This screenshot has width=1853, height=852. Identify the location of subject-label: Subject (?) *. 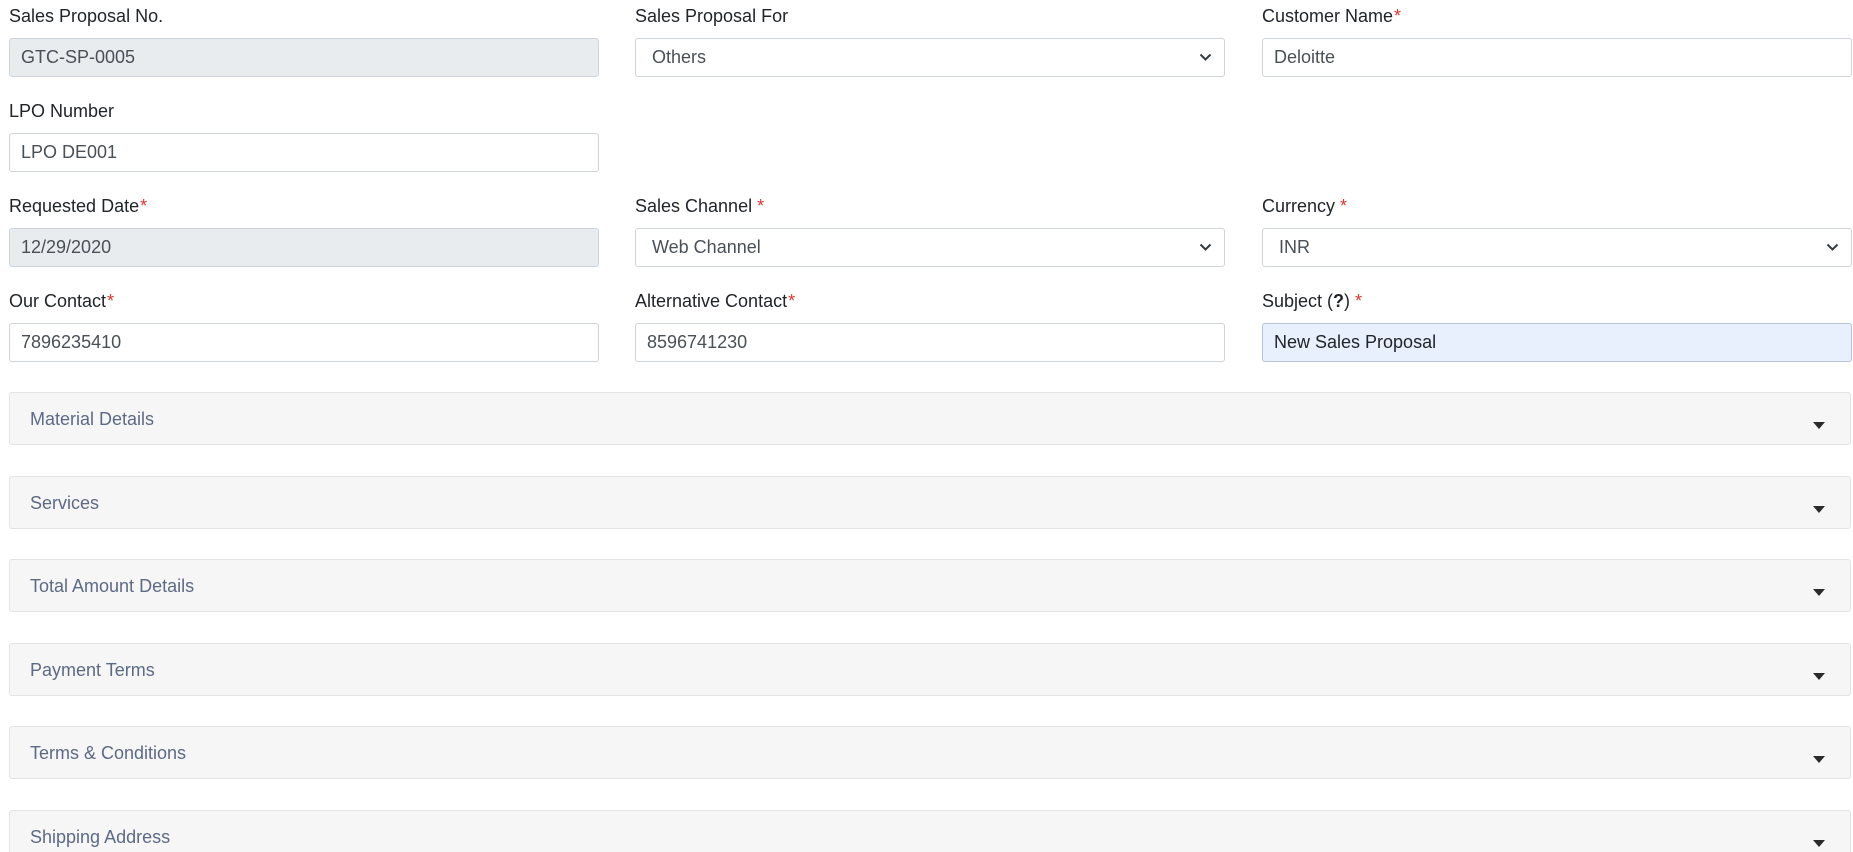
(1312, 301).